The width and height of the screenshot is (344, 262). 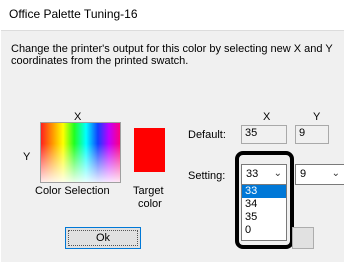 What do you see at coordinates (336, 173) in the screenshot?
I see `chevron-down-icon: ⌄` at bounding box center [336, 173].